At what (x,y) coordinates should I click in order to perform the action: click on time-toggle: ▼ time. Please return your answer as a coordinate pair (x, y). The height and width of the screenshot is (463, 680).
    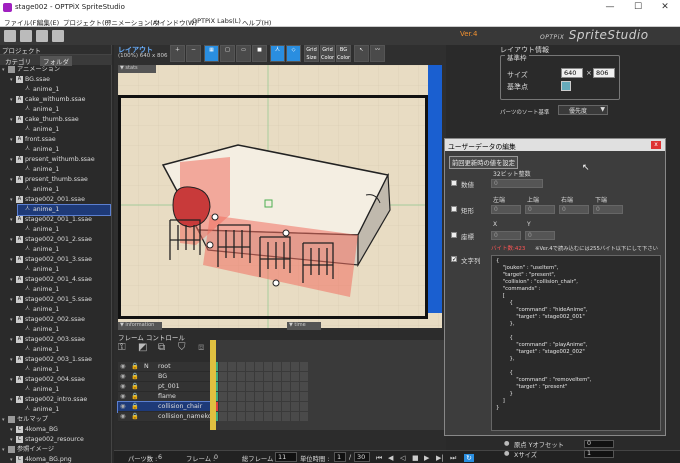
    Looking at the image, I should click on (304, 326).